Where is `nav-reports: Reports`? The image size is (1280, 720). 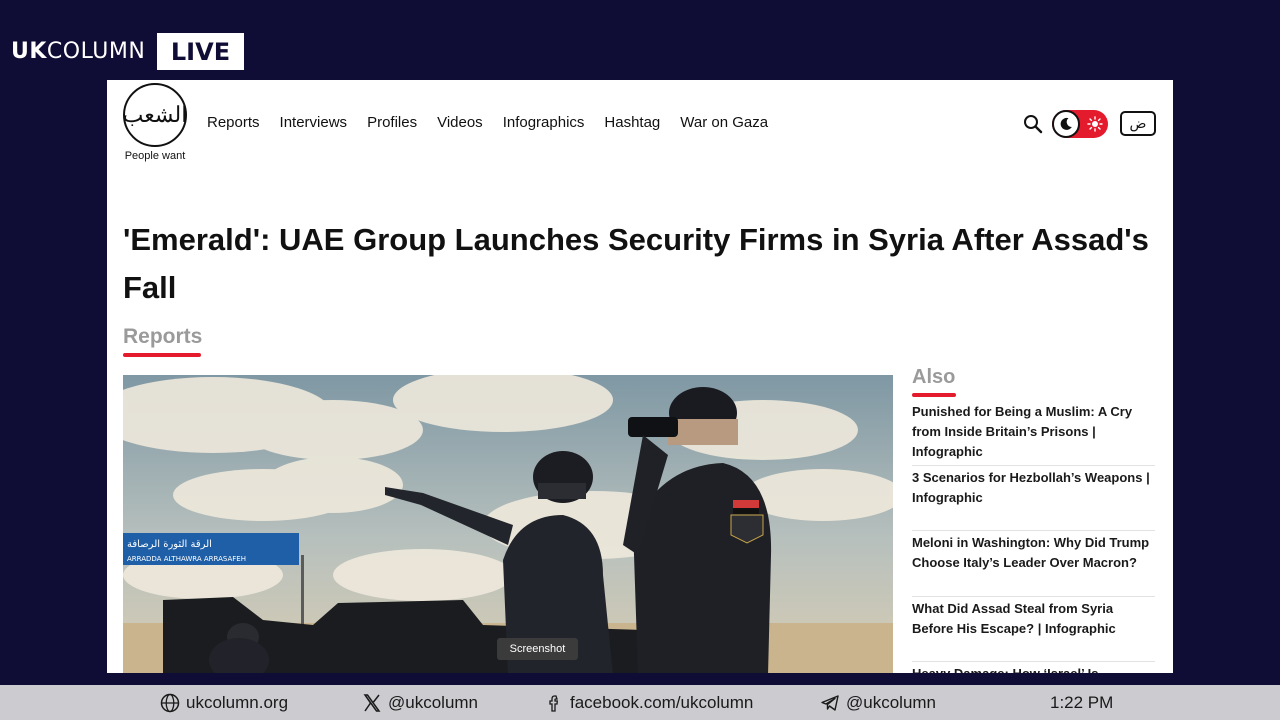
nav-reports: Reports is located at coordinates (233, 122).